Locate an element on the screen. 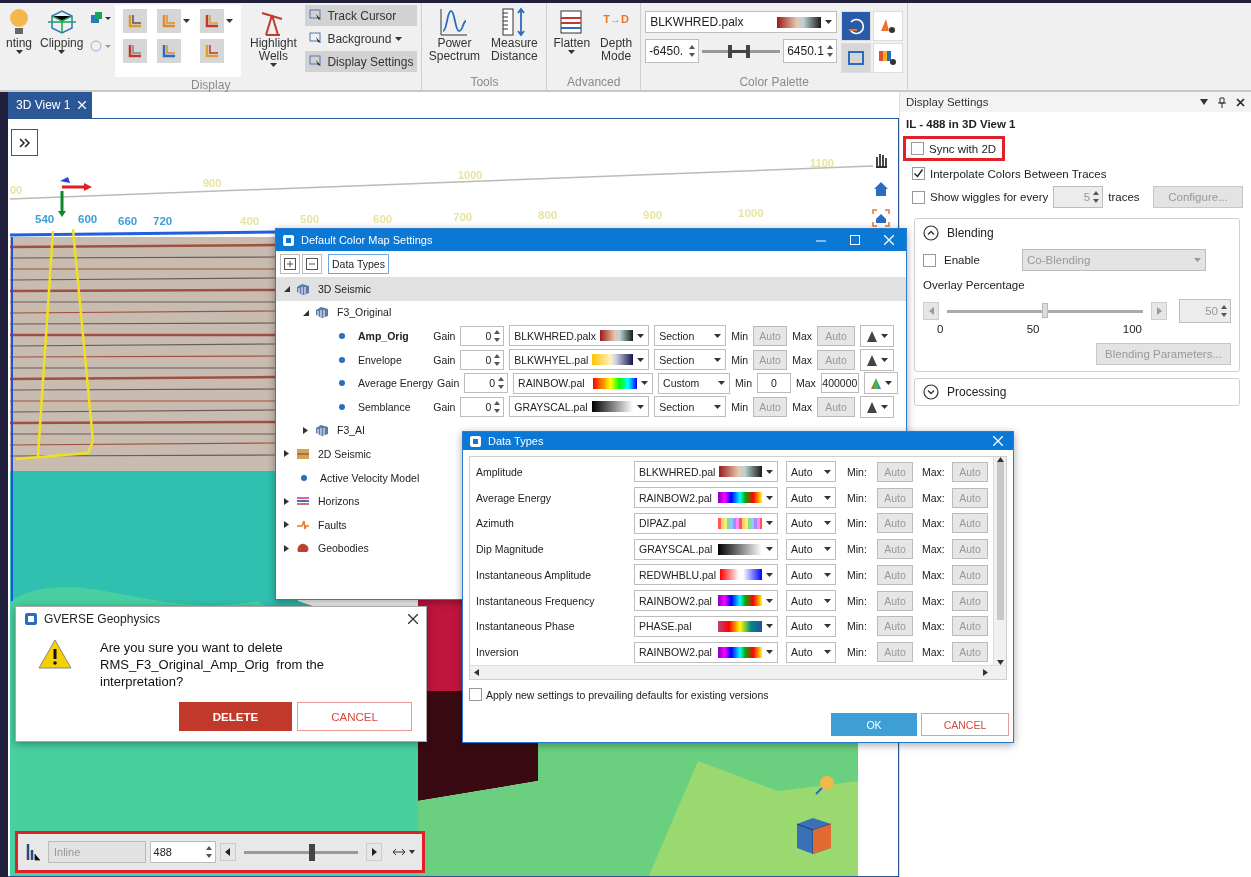  checkbox-label: Show wiggles for every is located at coordinates (989, 197).